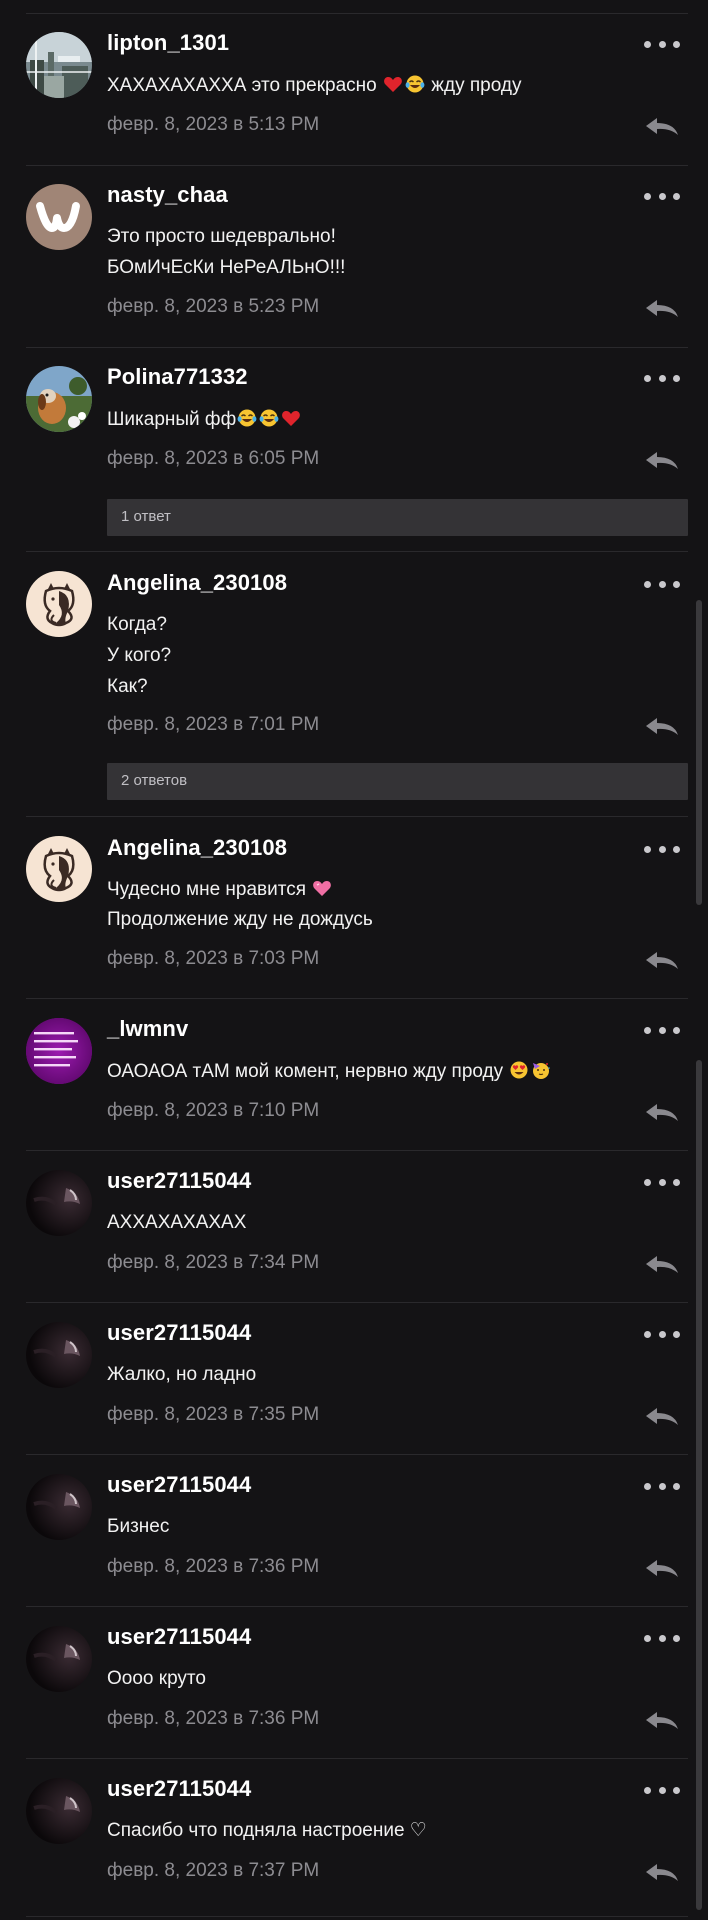 This screenshot has height=1920, width=708. Describe the element at coordinates (699, 1485) in the screenshot. I see `scrollbar-thumb` at that location.